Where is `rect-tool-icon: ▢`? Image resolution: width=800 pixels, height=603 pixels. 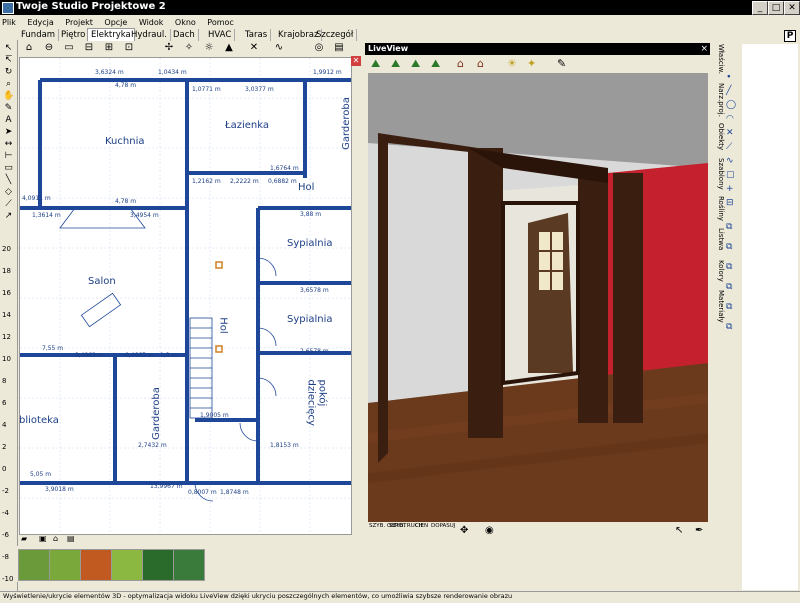
rect-tool-icon: ▢ is located at coordinates (730, 175).